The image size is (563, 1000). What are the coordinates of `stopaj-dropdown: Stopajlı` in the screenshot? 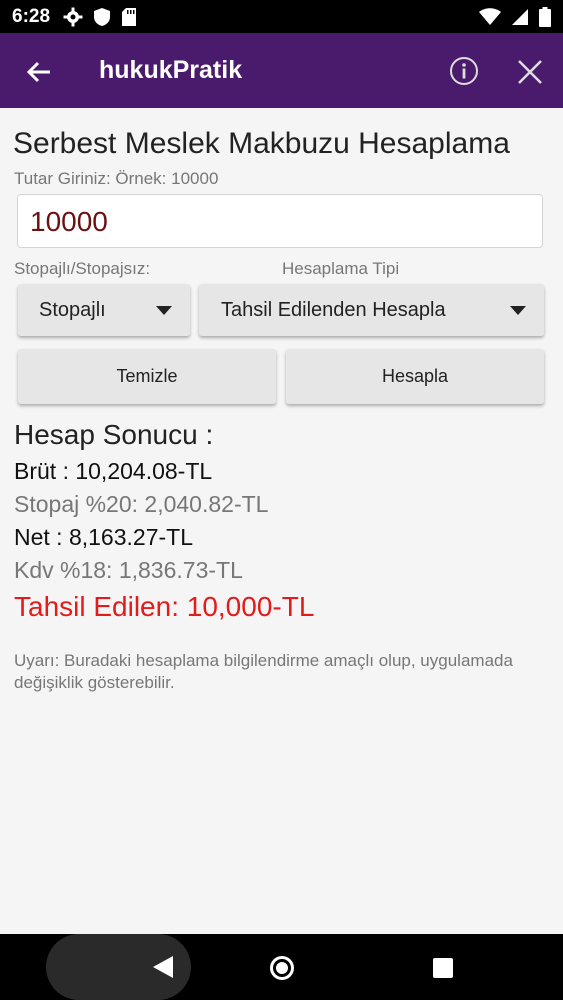 It's located at (104, 310).